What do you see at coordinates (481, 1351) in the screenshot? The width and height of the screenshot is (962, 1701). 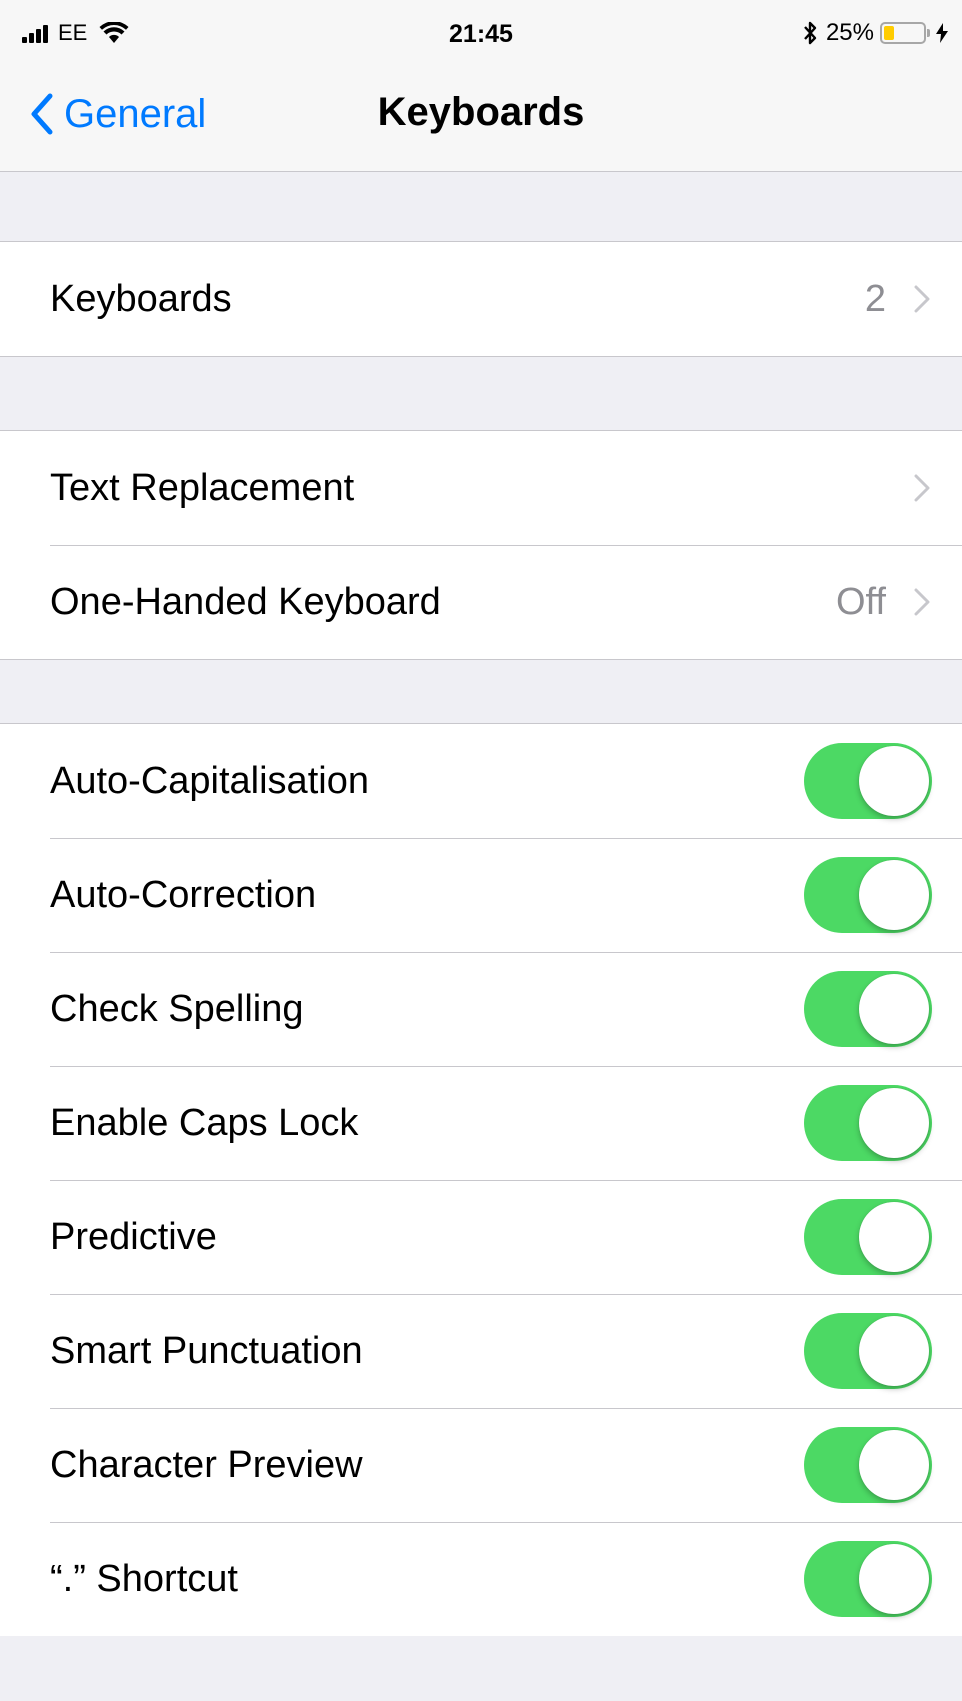 I see `toggle-row-smart-punctuation: Smart Punctuation` at bounding box center [481, 1351].